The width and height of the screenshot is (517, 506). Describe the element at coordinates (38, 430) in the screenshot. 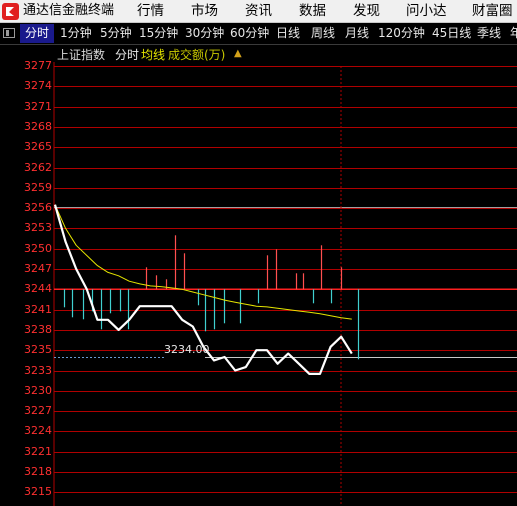

I see `price-tick-label: 3224` at that location.